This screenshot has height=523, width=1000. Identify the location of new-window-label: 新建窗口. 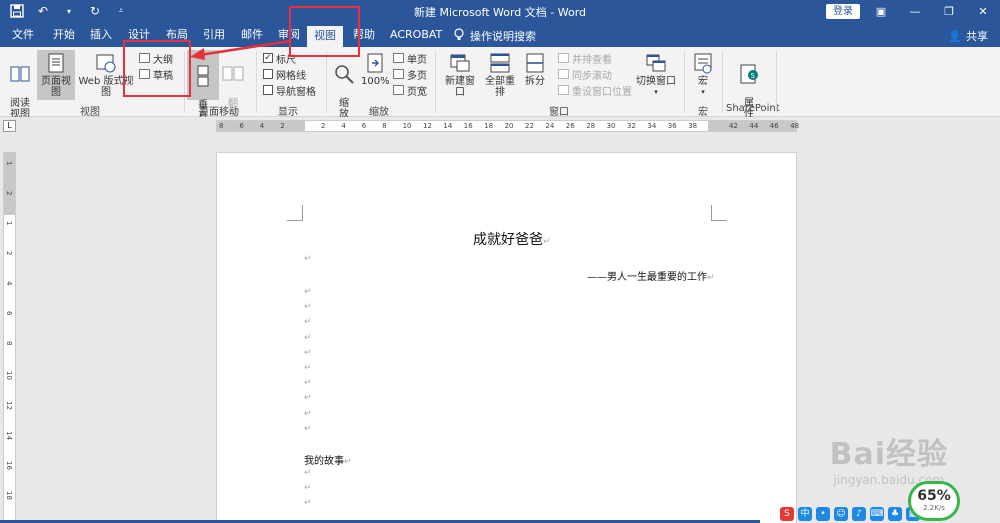
(460, 87).